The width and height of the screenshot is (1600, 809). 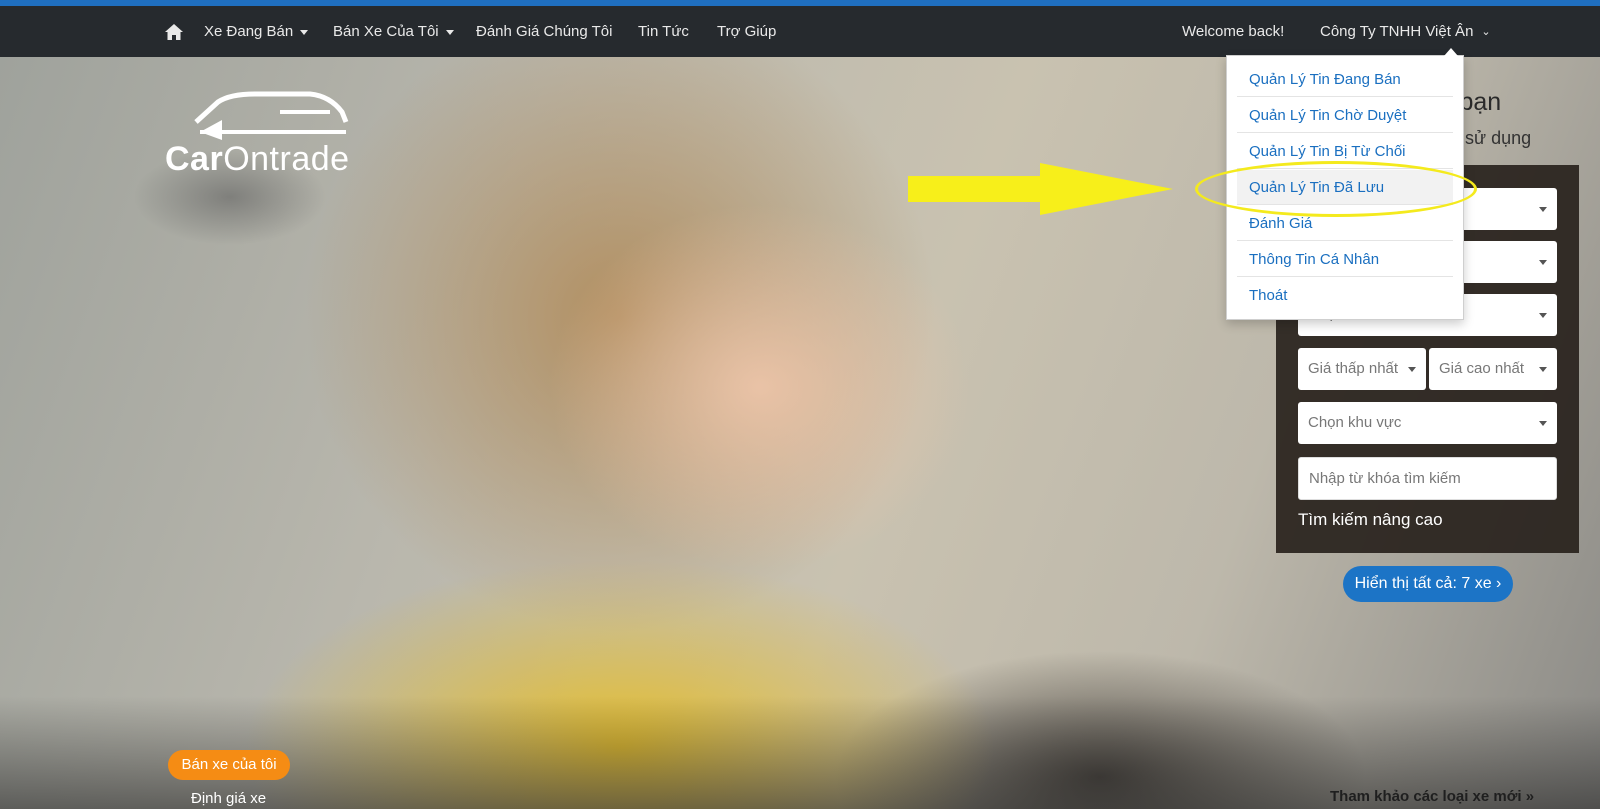 I want to click on nav-tin-tuc: Tin Tức, so click(x=663, y=31).